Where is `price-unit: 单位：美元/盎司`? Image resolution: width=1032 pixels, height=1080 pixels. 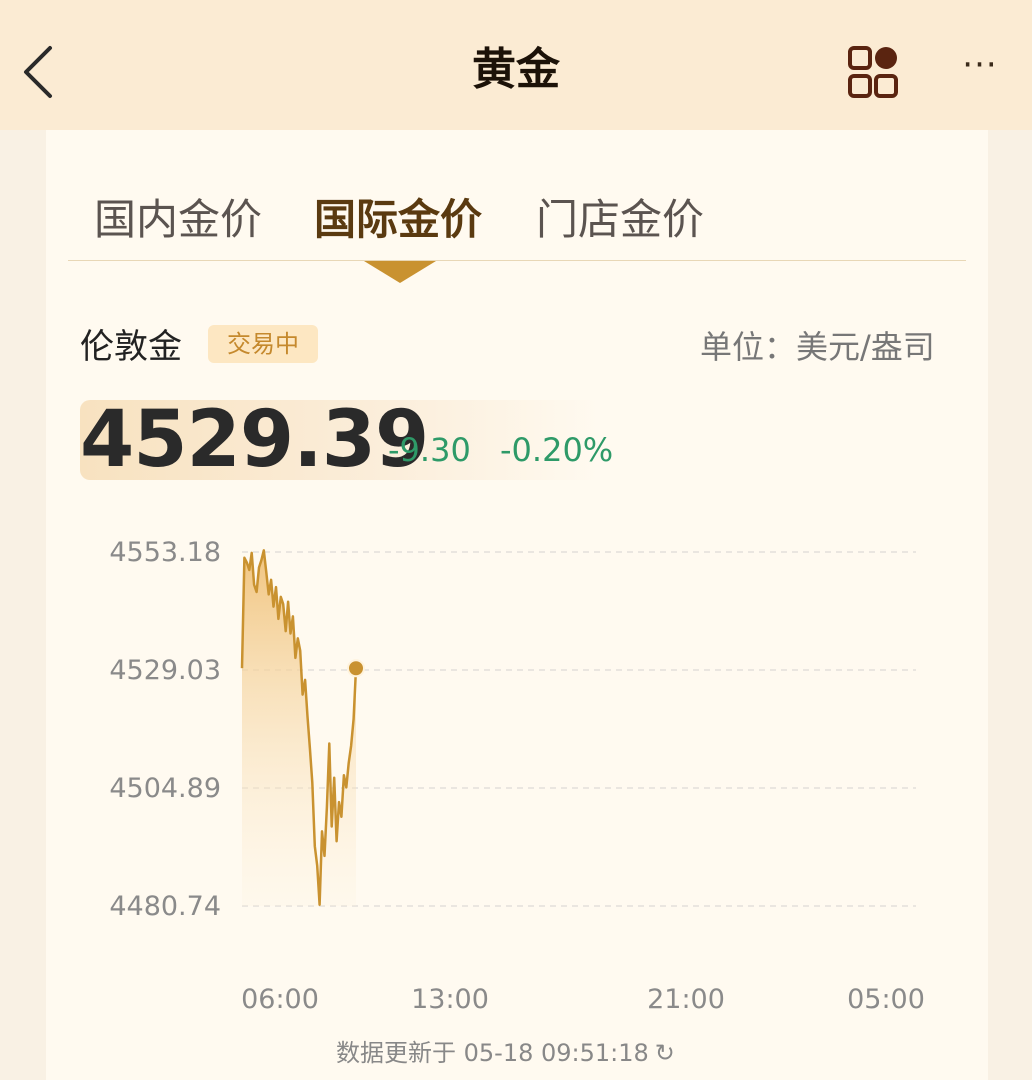
price-unit: 单位：美元/盎司 is located at coordinates (817, 347).